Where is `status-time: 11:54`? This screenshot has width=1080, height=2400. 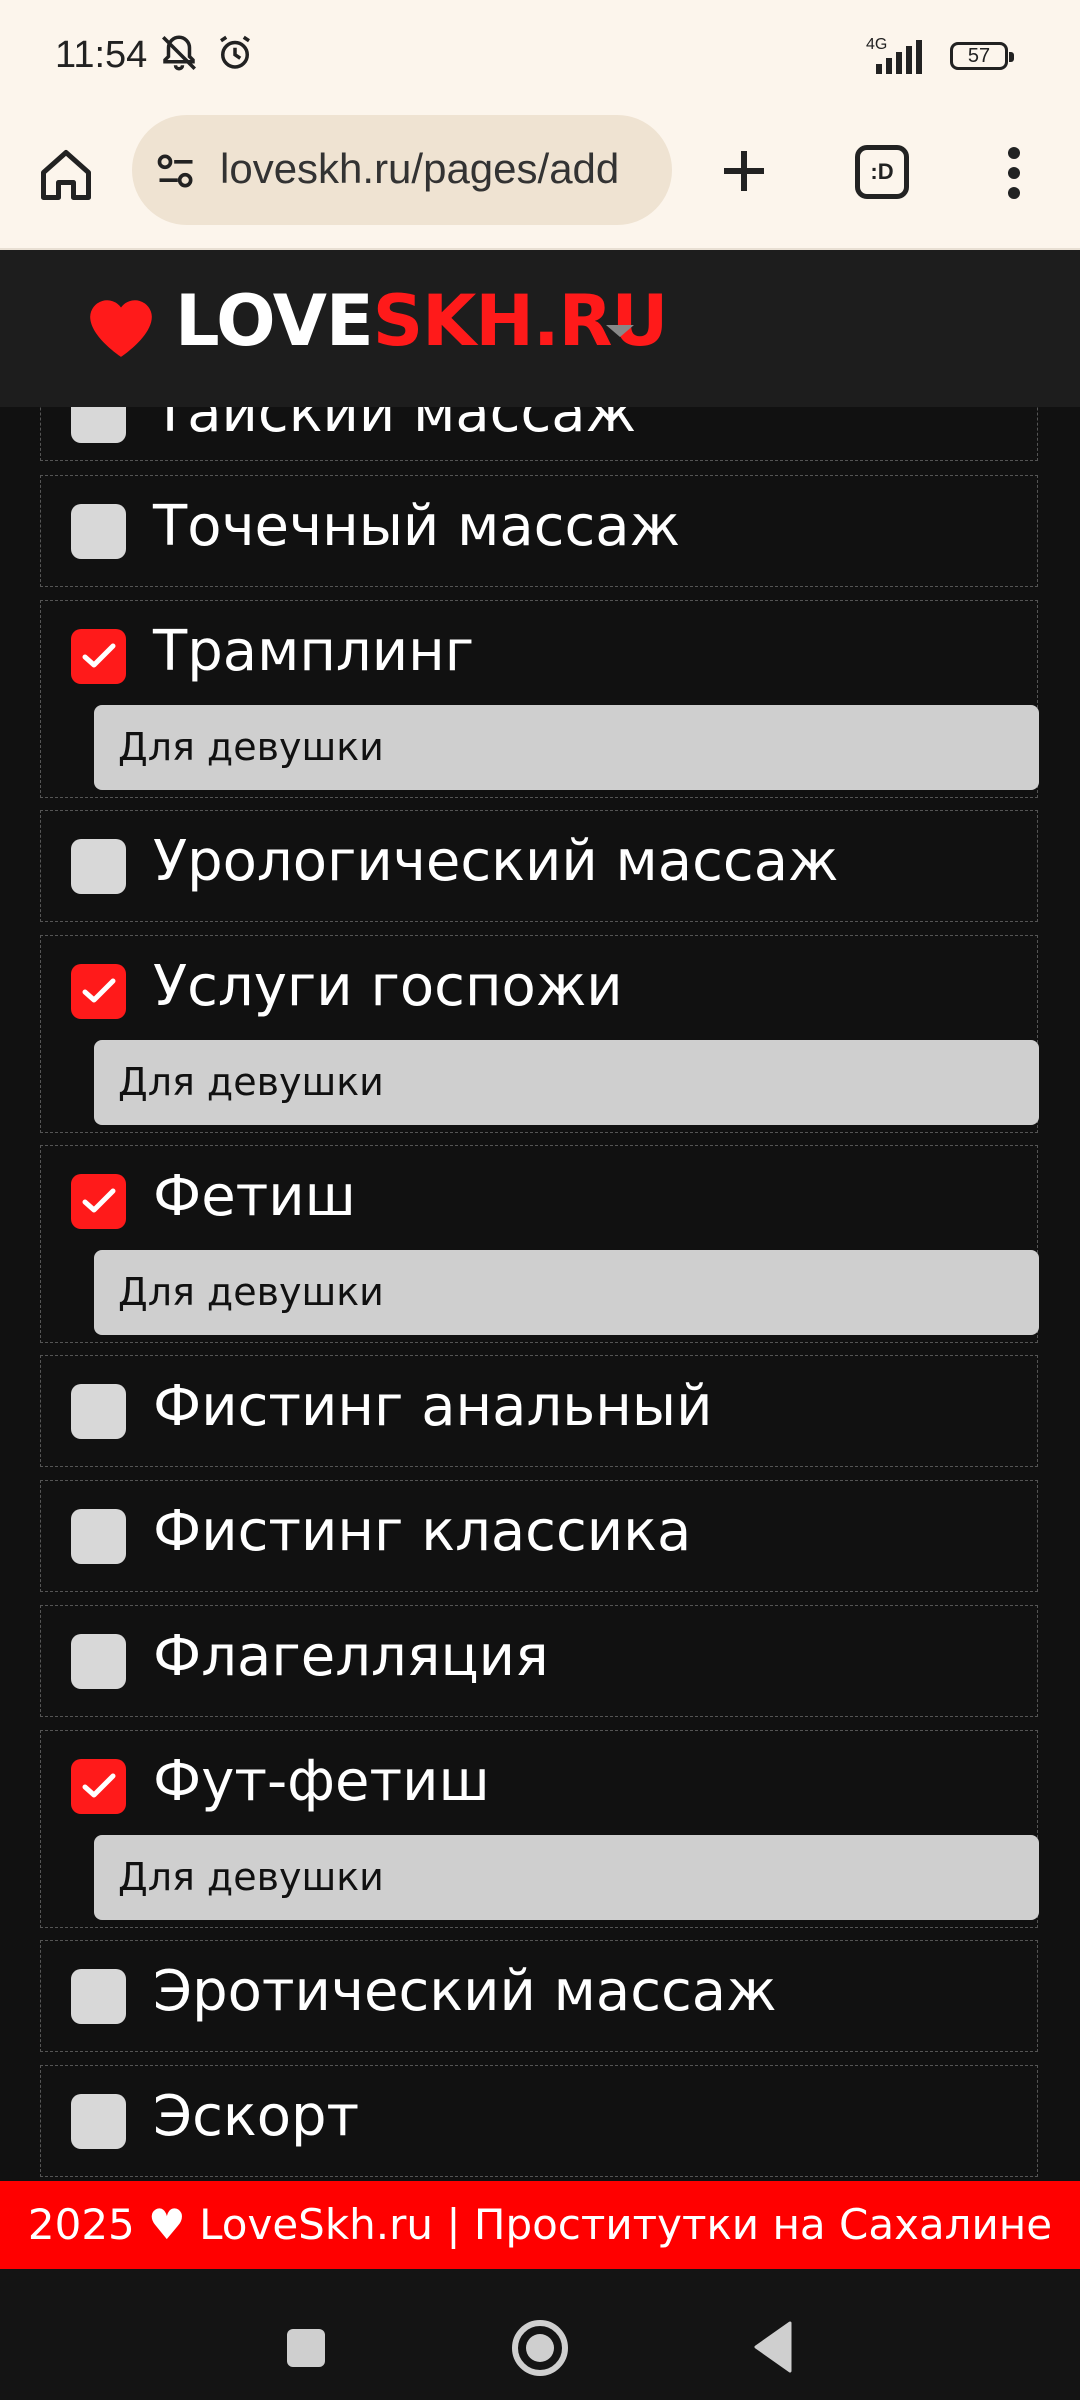 status-time: 11:54 is located at coordinates (101, 55).